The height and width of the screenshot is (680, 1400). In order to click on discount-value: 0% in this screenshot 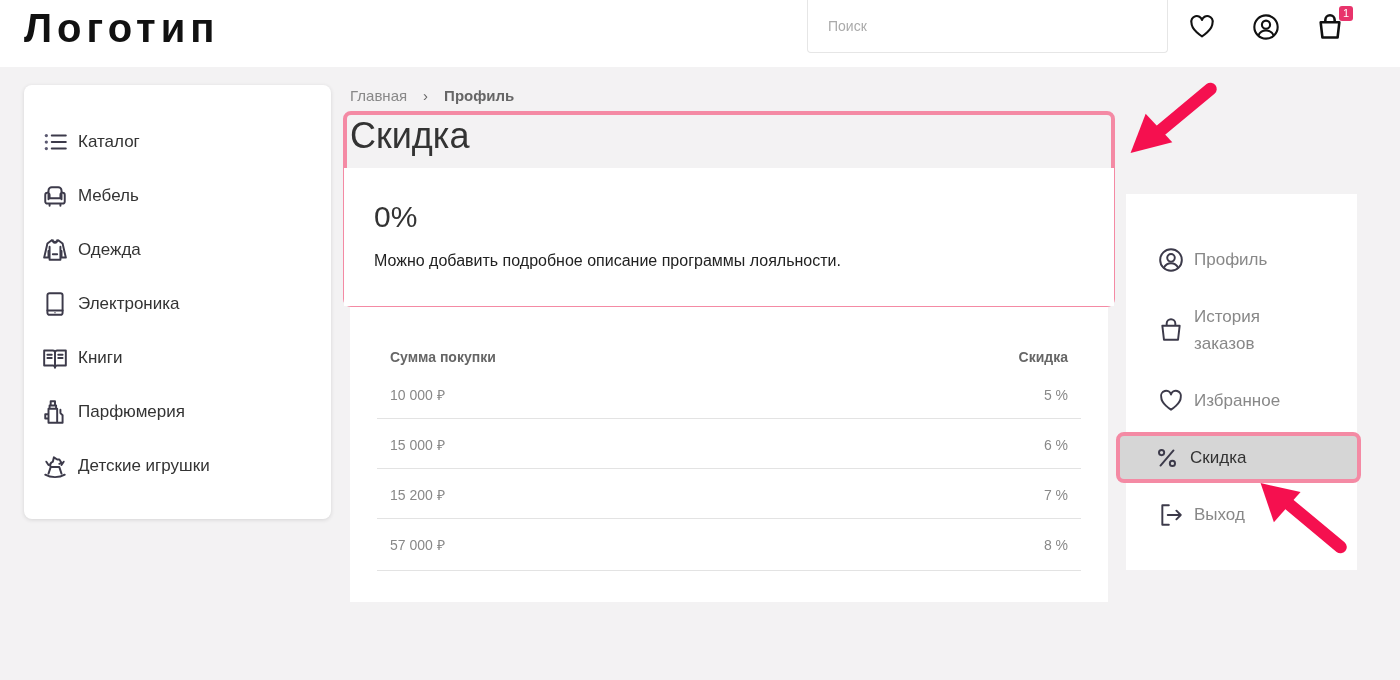, I will do `click(396, 217)`.